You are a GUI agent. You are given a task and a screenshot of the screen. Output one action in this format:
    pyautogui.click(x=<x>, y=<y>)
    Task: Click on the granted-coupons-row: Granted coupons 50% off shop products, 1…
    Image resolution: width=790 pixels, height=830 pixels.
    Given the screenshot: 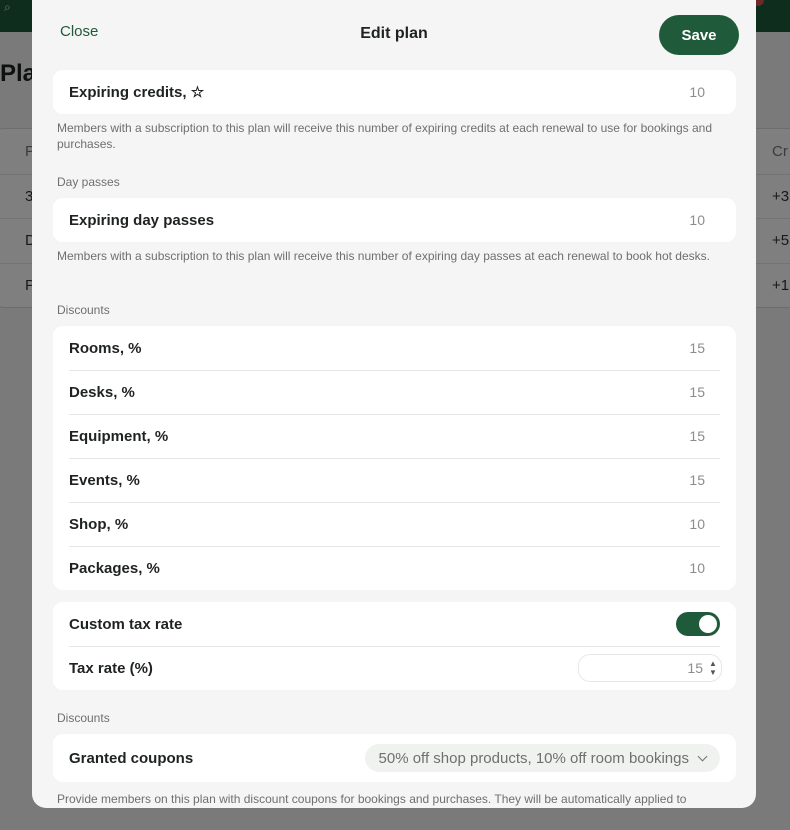 What is the action you would take?
    pyautogui.click(x=394, y=758)
    